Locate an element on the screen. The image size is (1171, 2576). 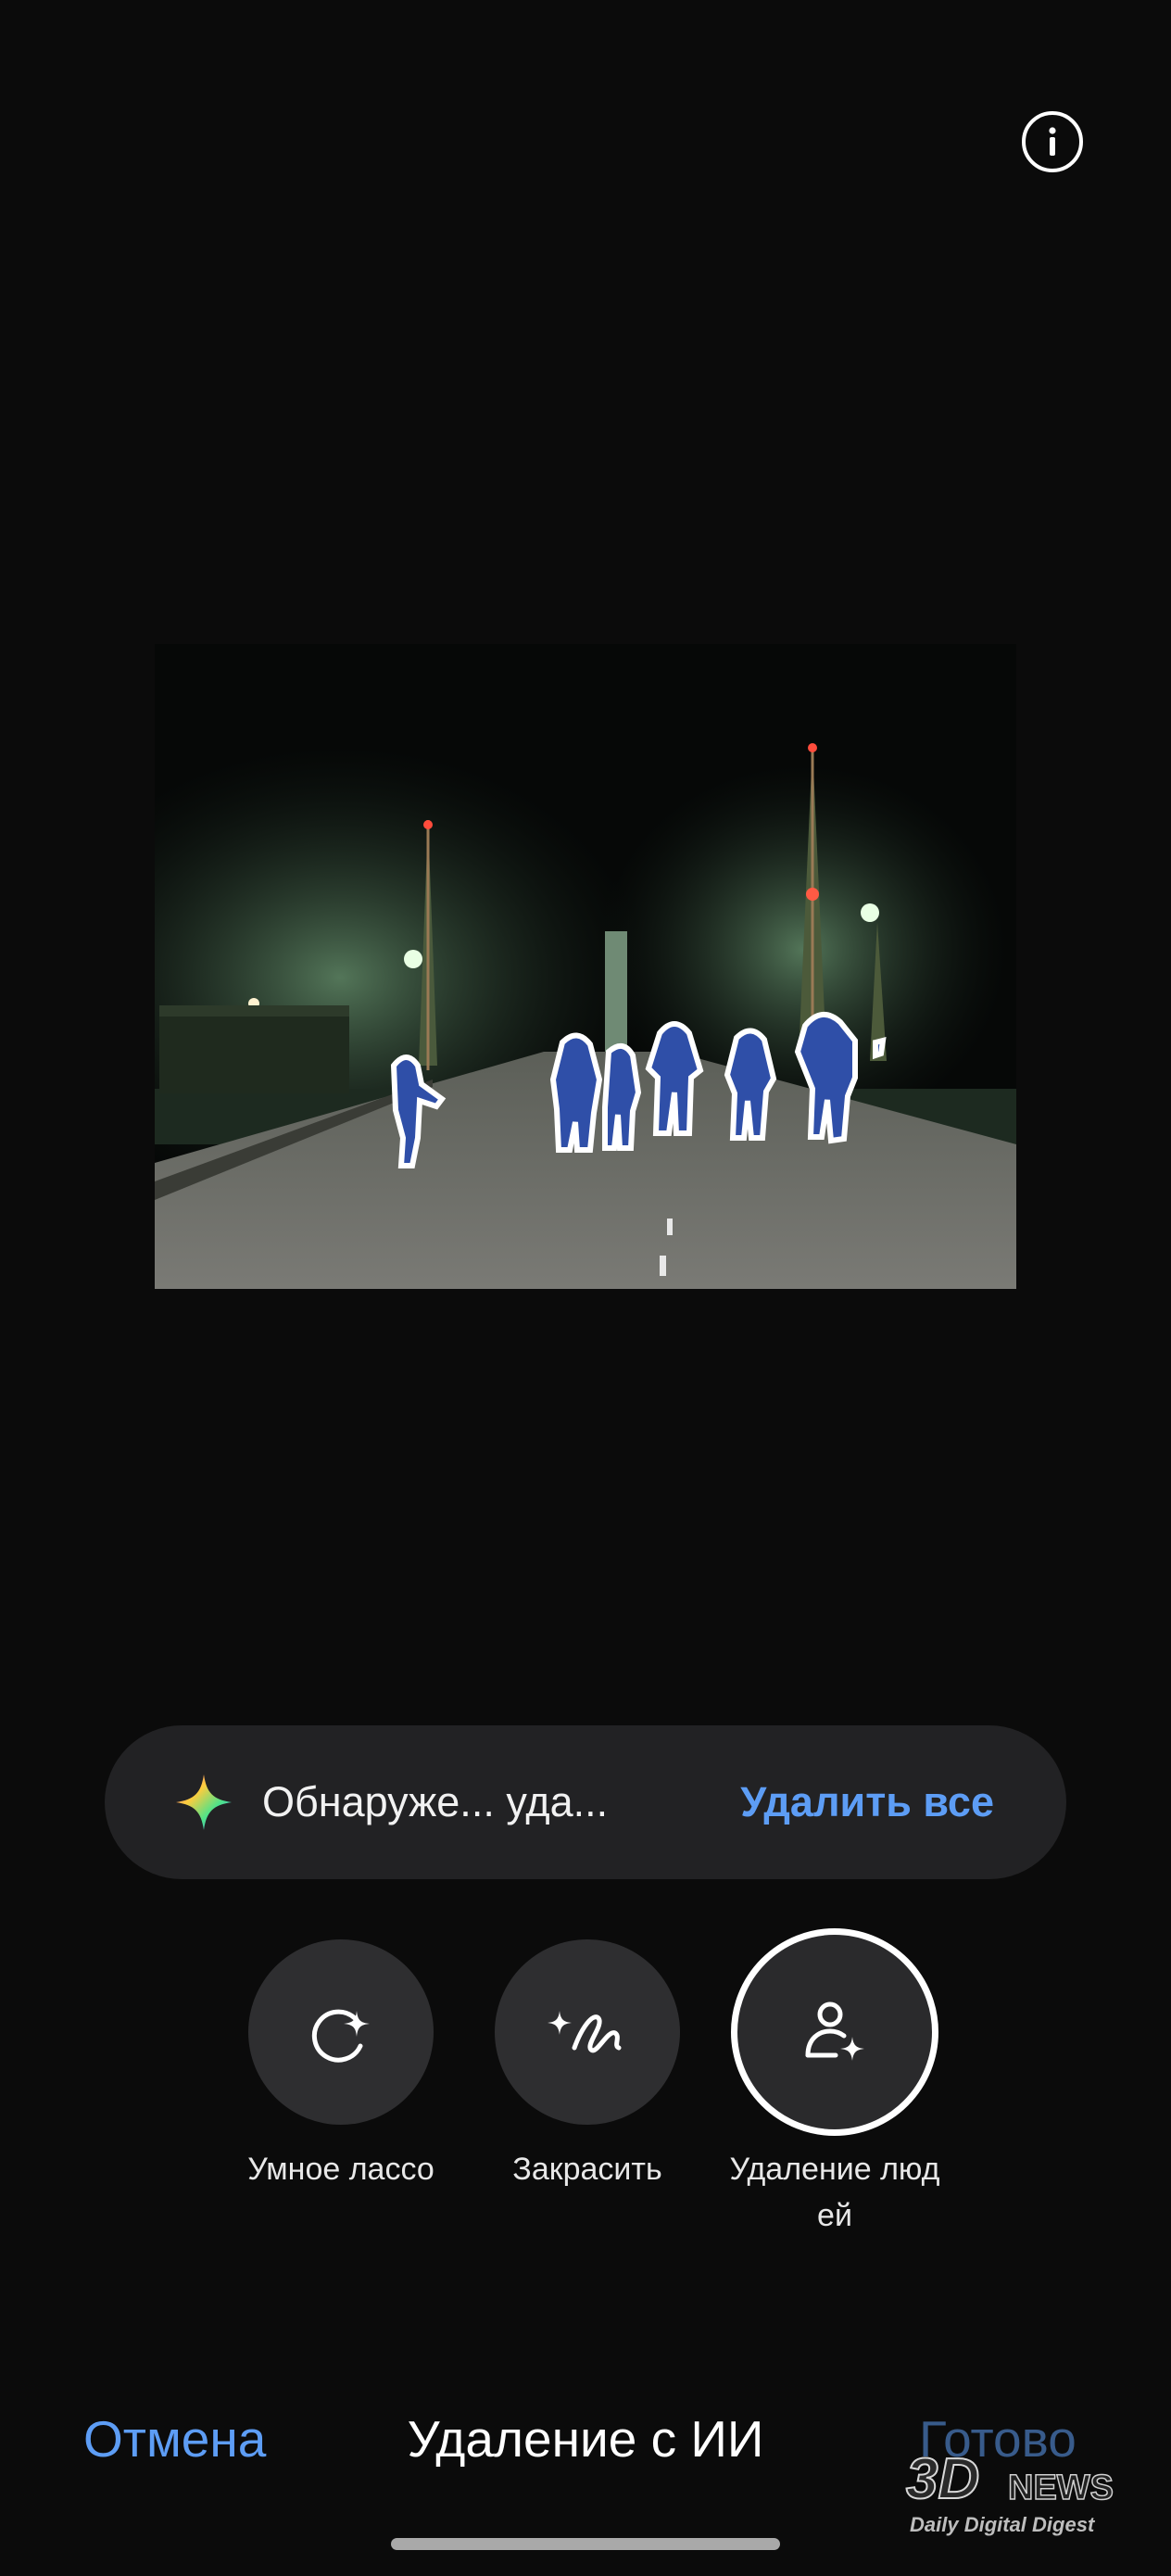
info-button is located at coordinates (1053, 141).